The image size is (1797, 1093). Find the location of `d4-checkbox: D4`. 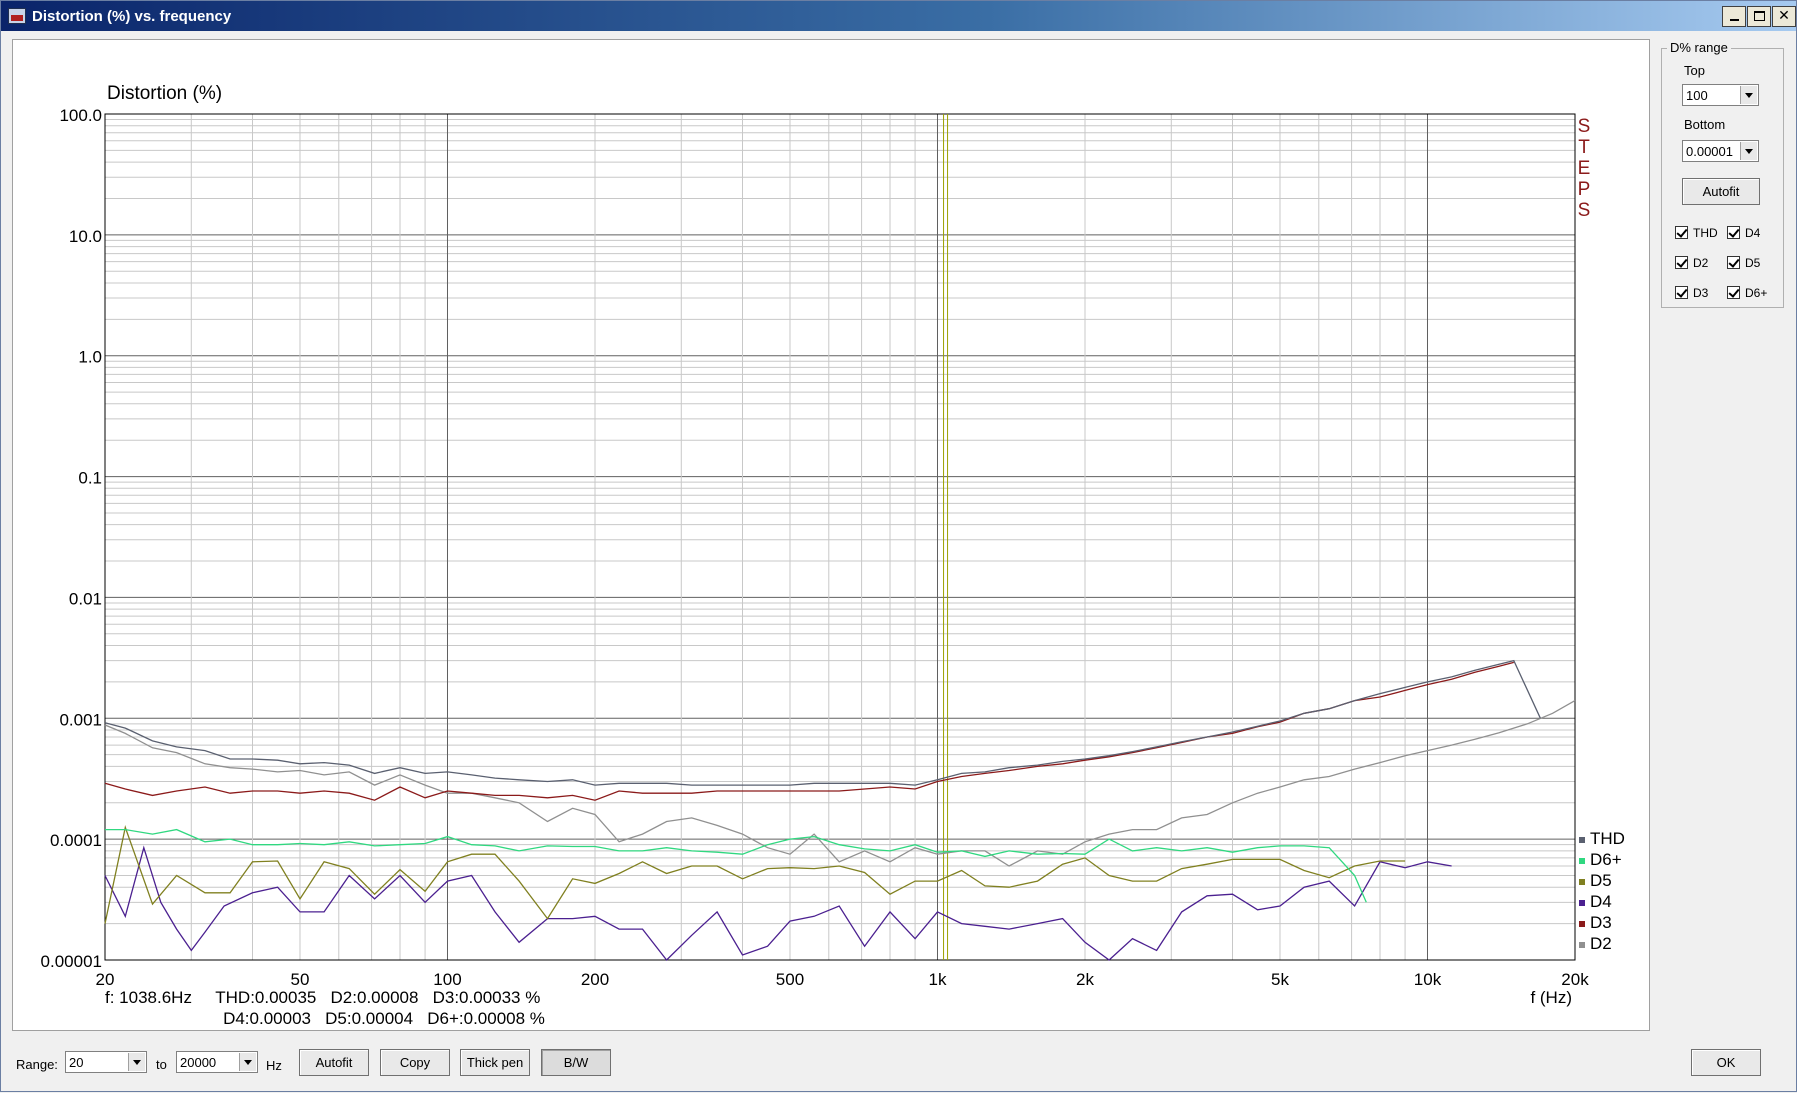

d4-checkbox: D4 is located at coordinates (1743, 233).